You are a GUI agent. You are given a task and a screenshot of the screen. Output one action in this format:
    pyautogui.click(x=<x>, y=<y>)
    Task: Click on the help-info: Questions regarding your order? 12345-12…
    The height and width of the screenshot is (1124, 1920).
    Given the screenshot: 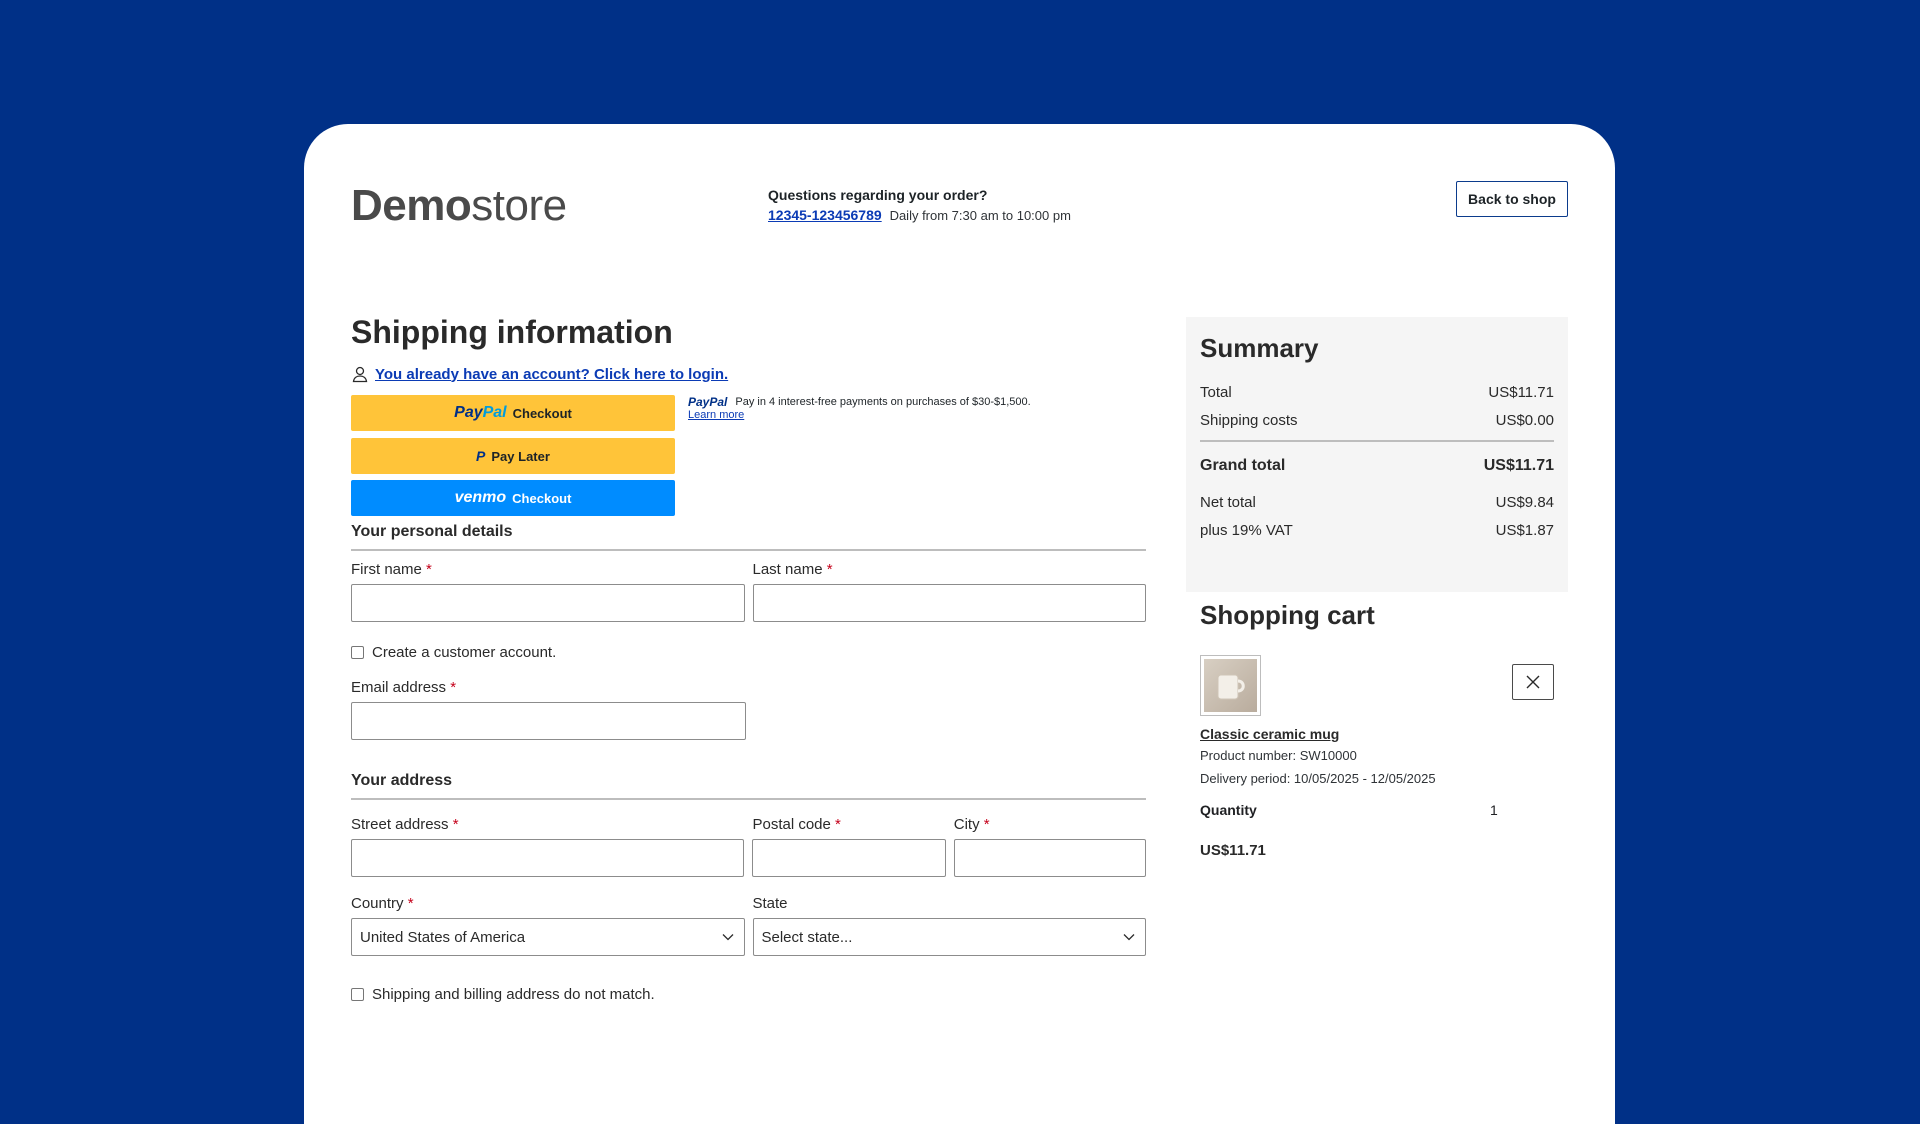 What is the action you would take?
    pyautogui.click(x=919, y=205)
    